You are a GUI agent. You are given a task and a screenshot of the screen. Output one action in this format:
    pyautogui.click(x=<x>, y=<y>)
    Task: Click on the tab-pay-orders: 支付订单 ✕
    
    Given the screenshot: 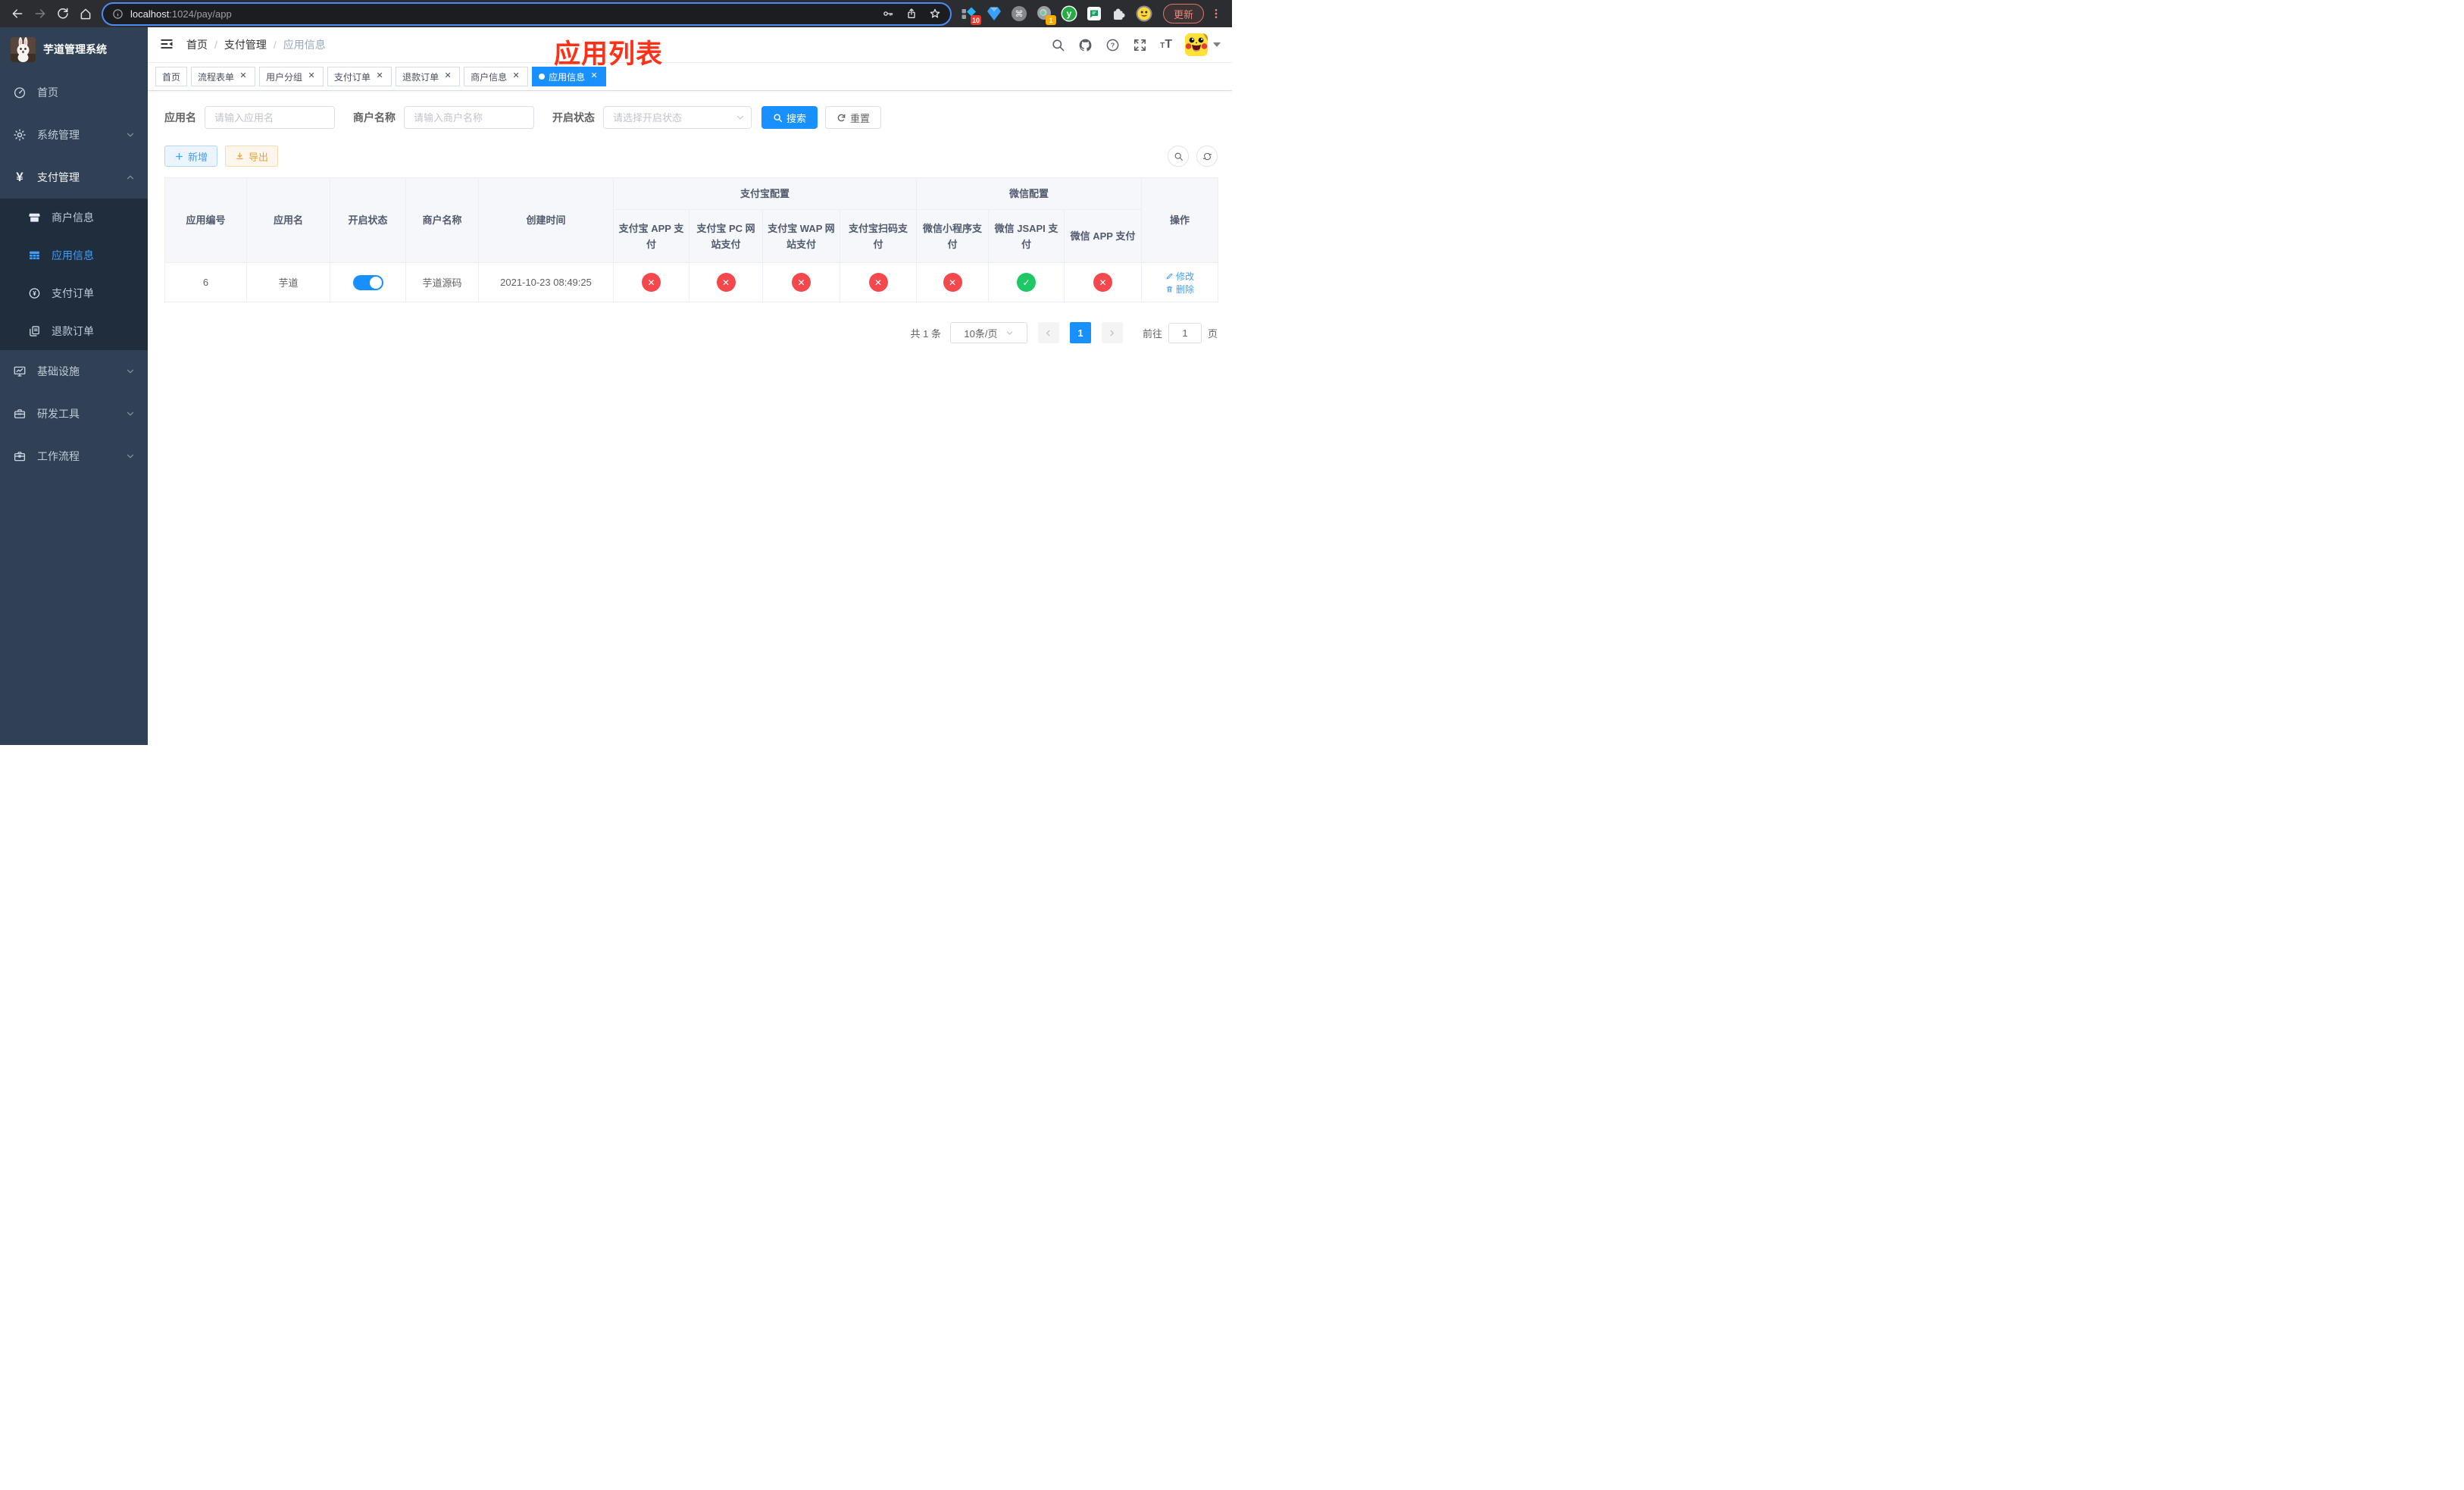 What is the action you would take?
    pyautogui.click(x=359, y=76)
    